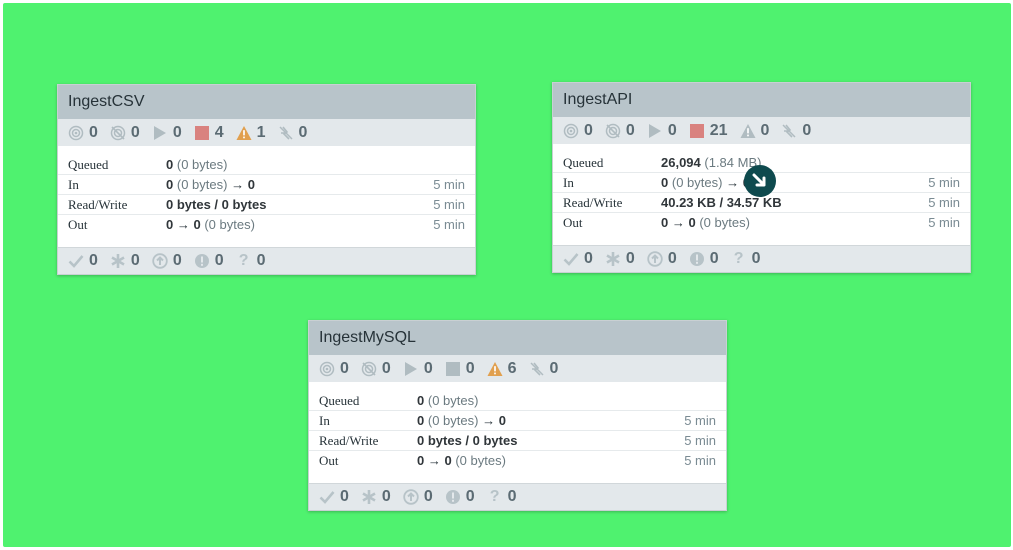 This screenshot has width=1013, height=550. I want to click on stopped-count: 21, so click(718, 130).